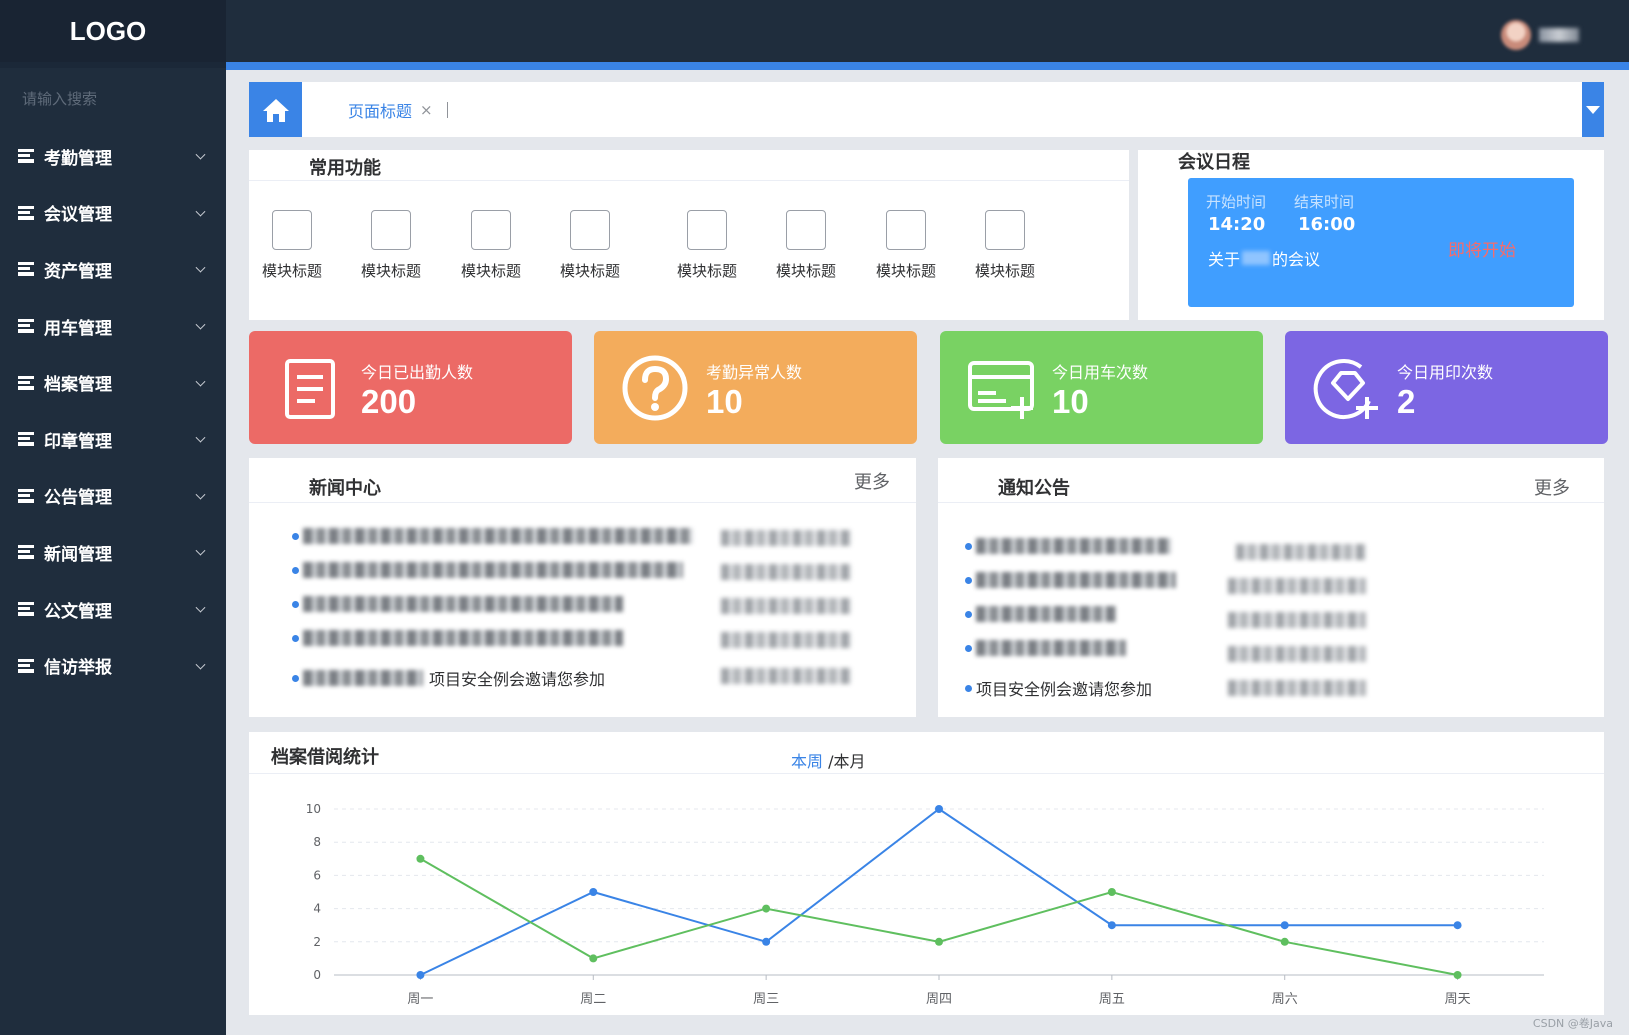 The width and height of the screenshot is (1629, 1035). I want to click on document-icon, so click(310, 389).